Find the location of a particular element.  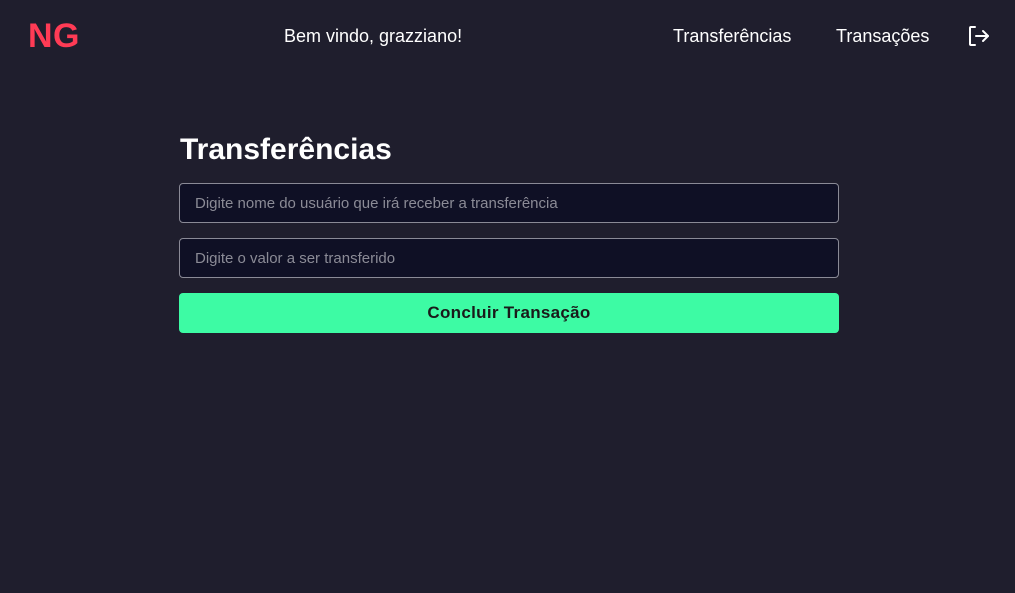

complete-transaction-button: Concluir Transação is located at coordinates (509, 313).